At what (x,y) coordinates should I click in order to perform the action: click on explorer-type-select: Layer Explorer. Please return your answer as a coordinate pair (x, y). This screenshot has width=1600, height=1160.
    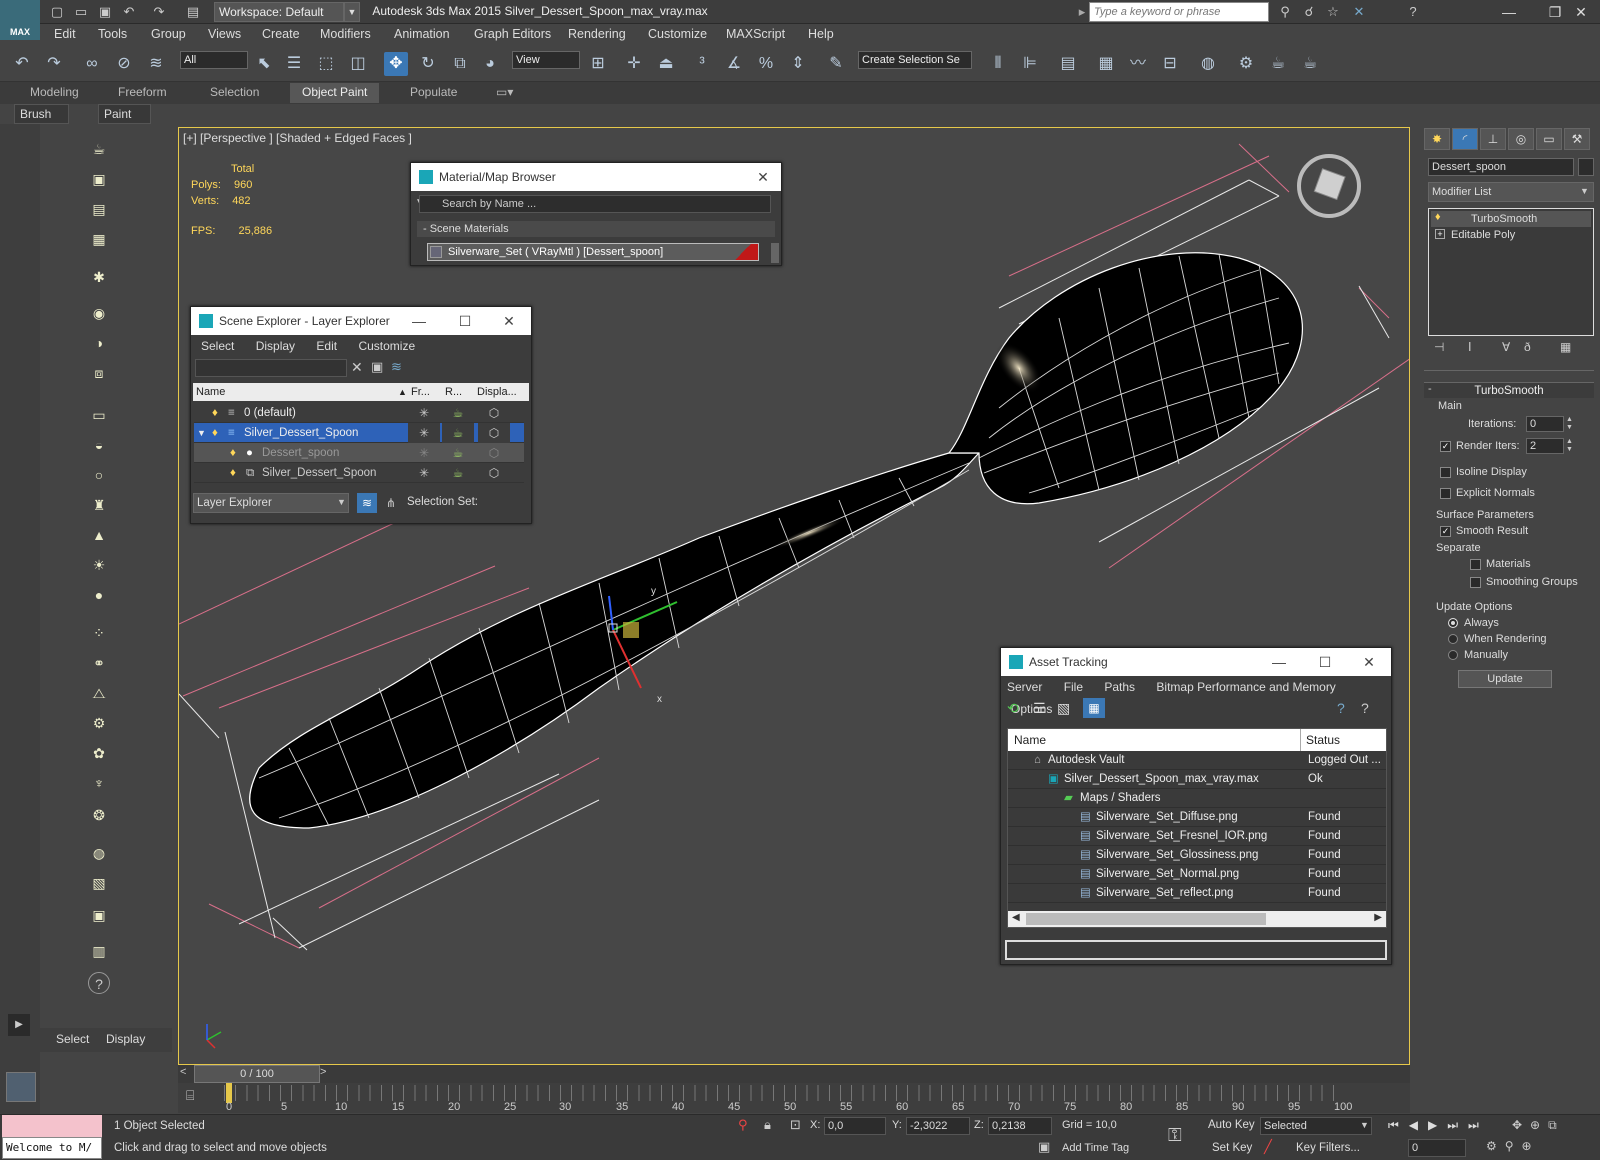
    Looking at the image, I should click on (271, 503).